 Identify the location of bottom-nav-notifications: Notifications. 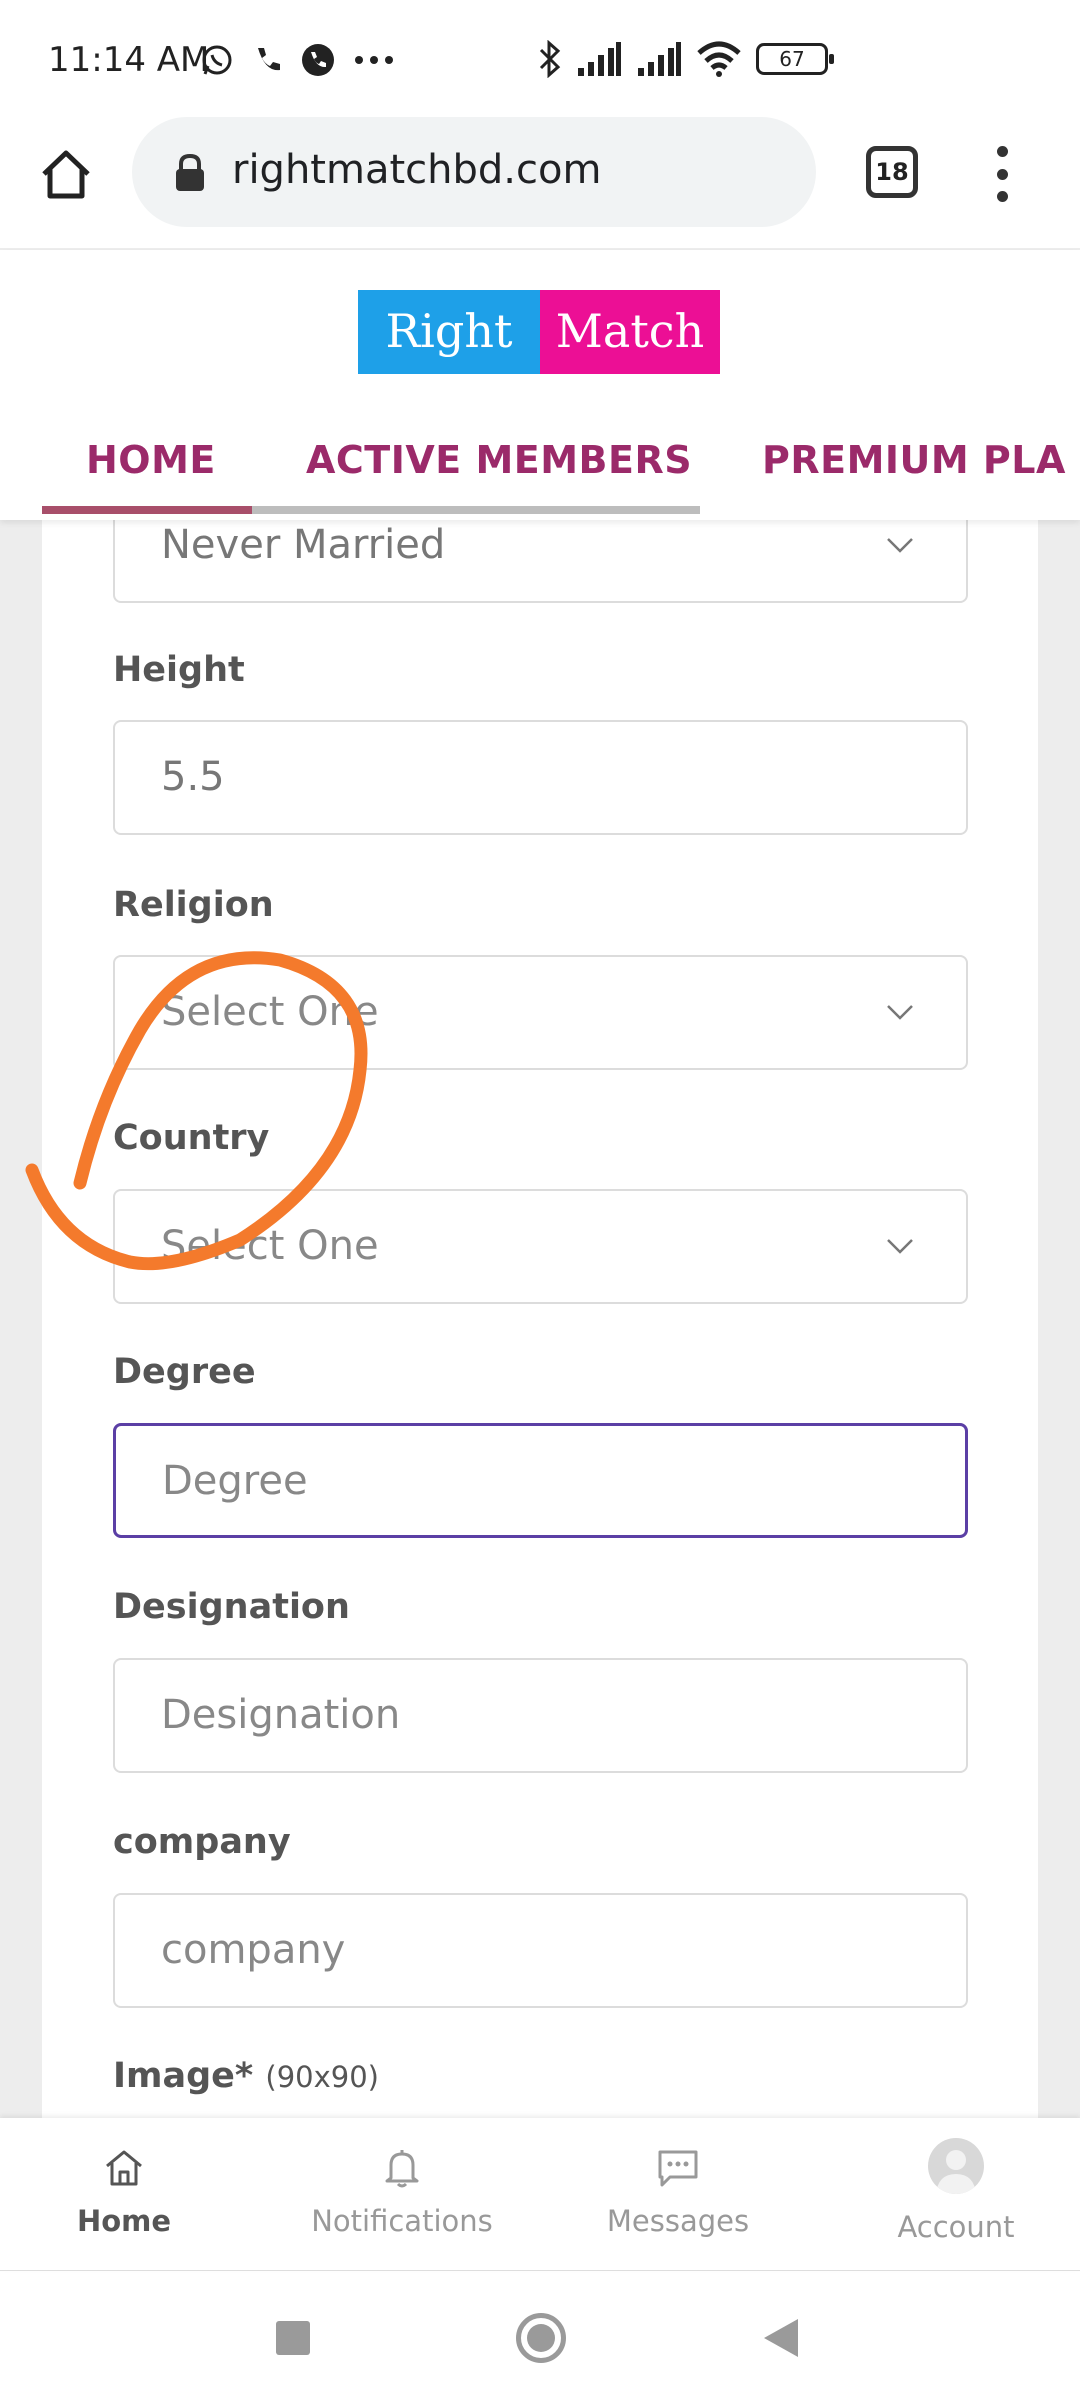
(402, 2194).